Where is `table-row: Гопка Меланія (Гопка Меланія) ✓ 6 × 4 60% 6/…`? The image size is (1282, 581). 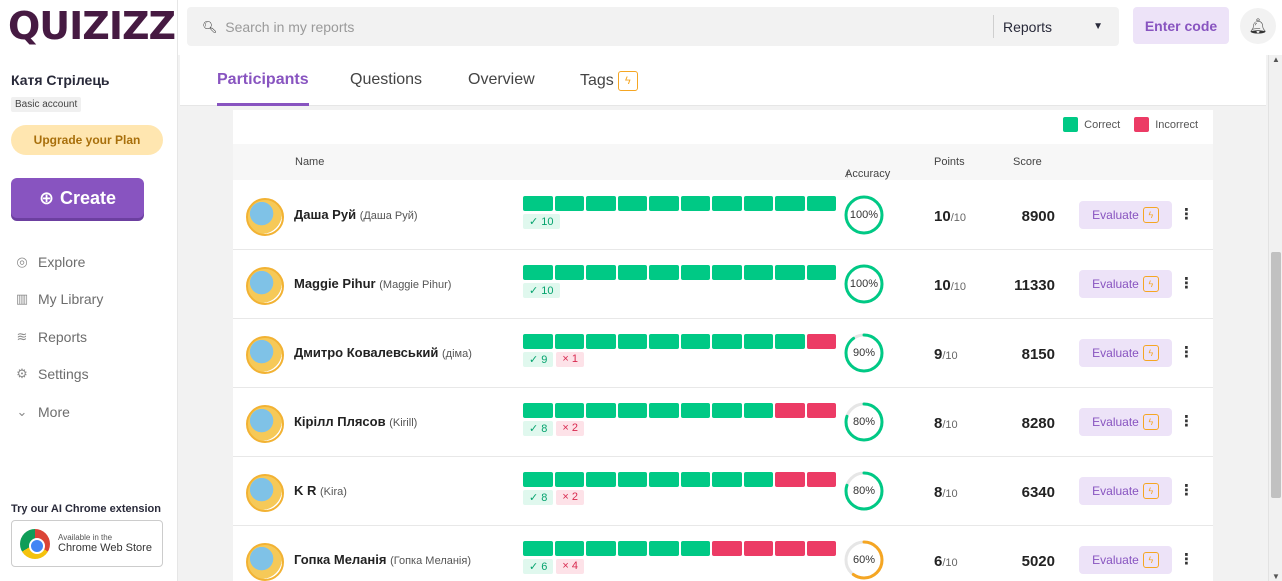
table-row: Гопка Меланія (Гопка Меланія) ✓ 6 × 4 60% 6/… is located at coordinates (723, 553).